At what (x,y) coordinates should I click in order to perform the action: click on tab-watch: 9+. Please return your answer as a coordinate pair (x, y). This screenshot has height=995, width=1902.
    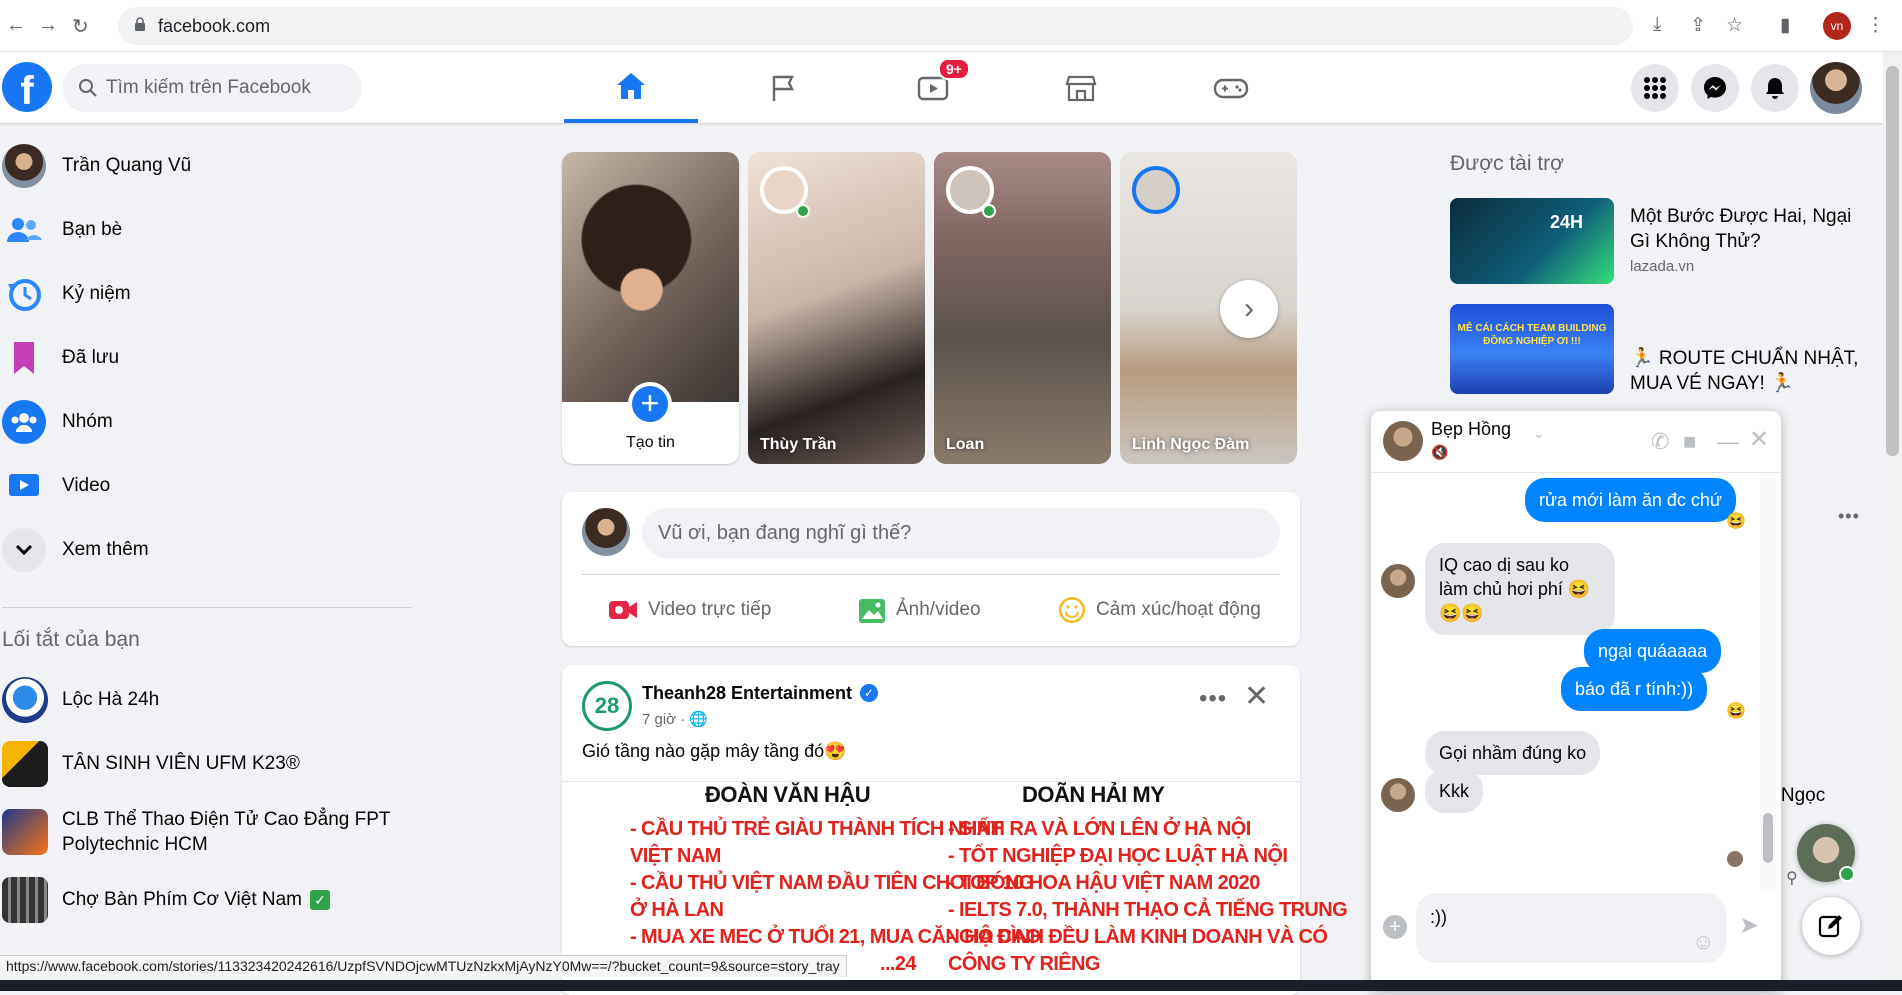
    Looking at the image, I should click on (933, 87).